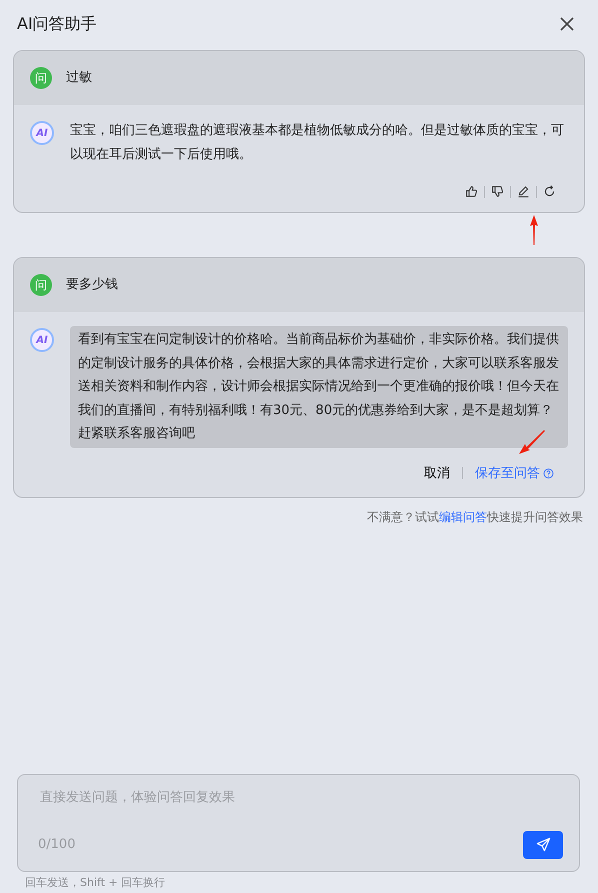 Image resolution: width=598 pixels, height=893 pixels. I want to click on send-icon, so click(543, 844).